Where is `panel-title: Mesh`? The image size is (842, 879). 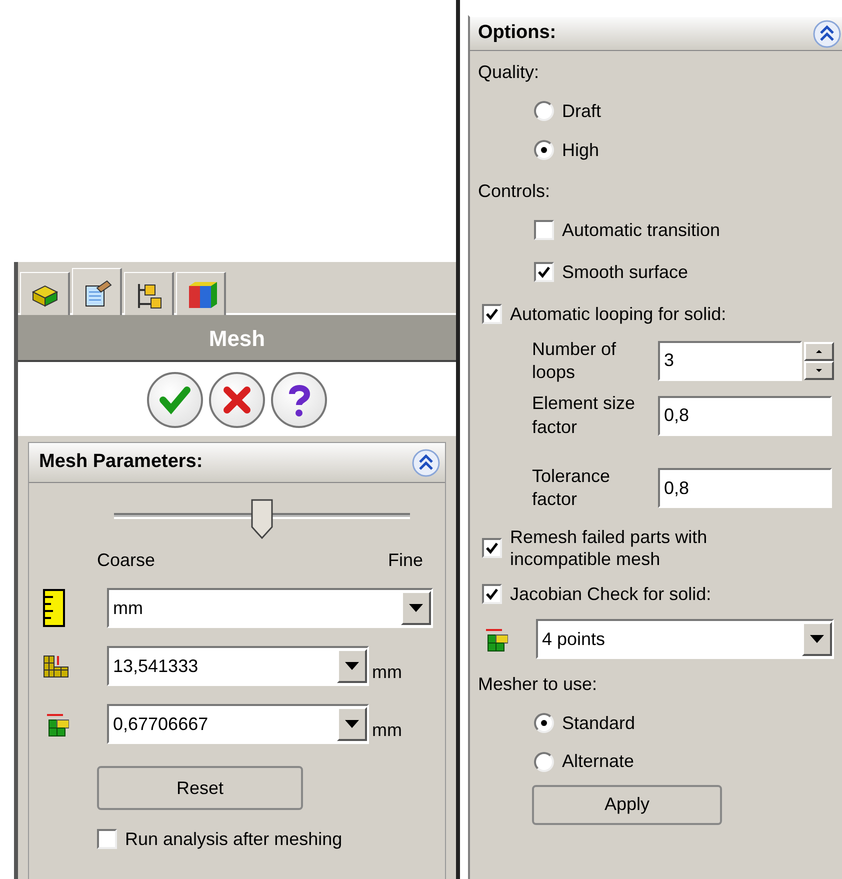
panel-title: Mesh is located at coordinates (237, 338).